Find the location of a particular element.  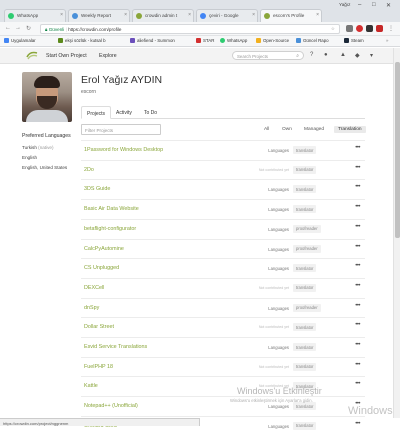

browser-tab: WhatsApp × is located at coordinates (35, 15).